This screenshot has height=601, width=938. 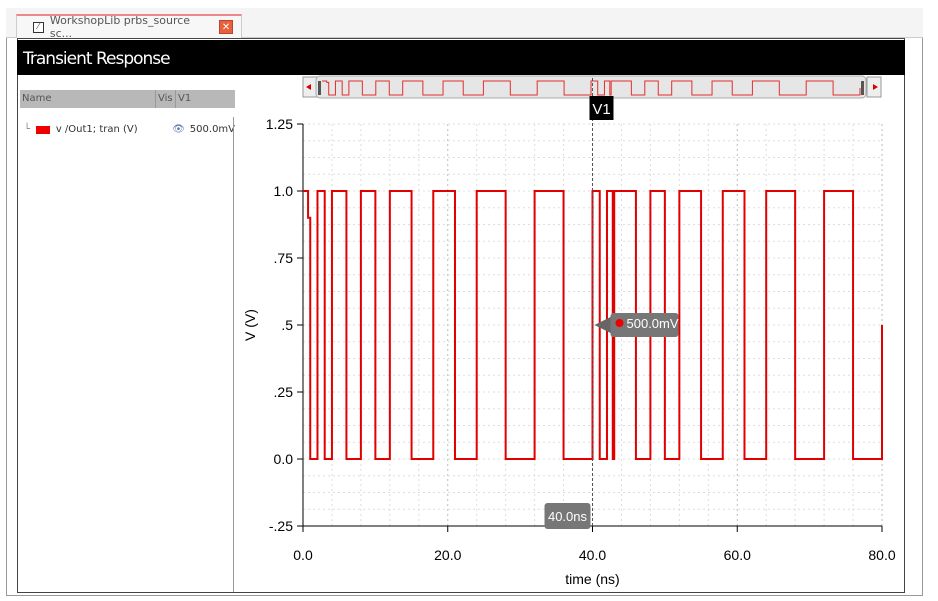 What do you see at coordinates (319, 88) in the screenshot?
I see `thumb-left-grip` at bounding box center [319, 88].